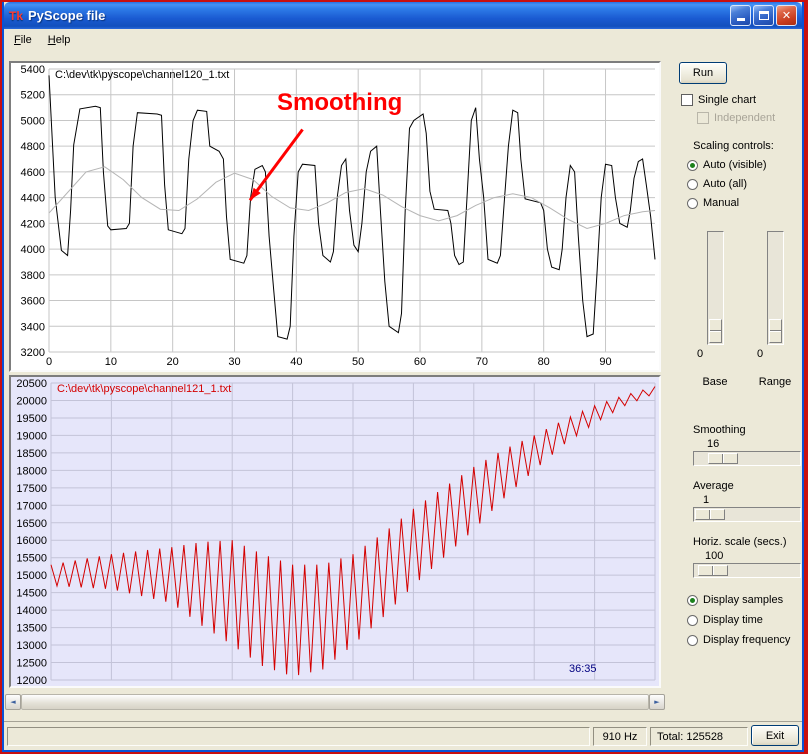 This screenshot has width=808, height=754. I want to click on svg-text: 17500, so click(31, 489).